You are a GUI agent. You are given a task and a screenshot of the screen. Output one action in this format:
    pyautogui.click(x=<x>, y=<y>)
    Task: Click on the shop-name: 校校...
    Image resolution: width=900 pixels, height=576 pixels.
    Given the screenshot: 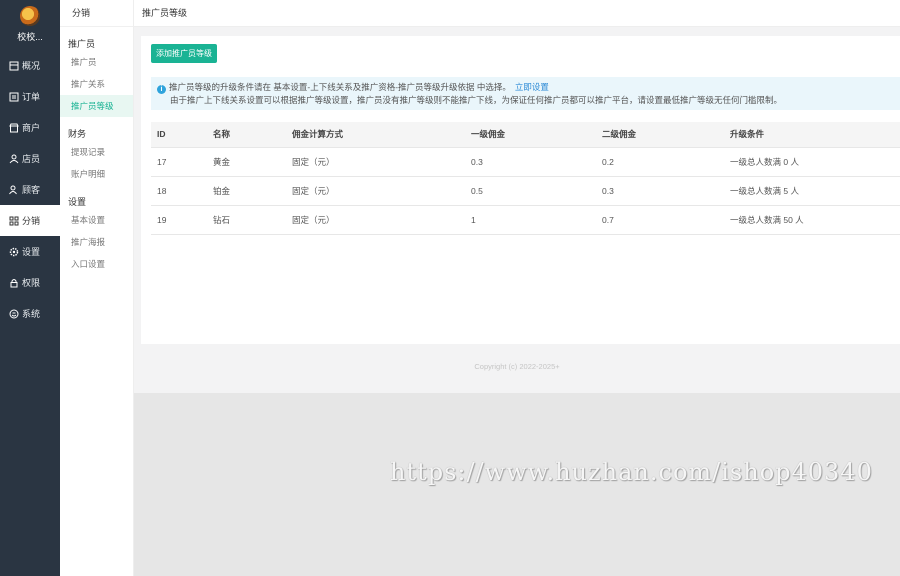 What is the action you would take?
    pyautogui.click(x=30, y=37)
    